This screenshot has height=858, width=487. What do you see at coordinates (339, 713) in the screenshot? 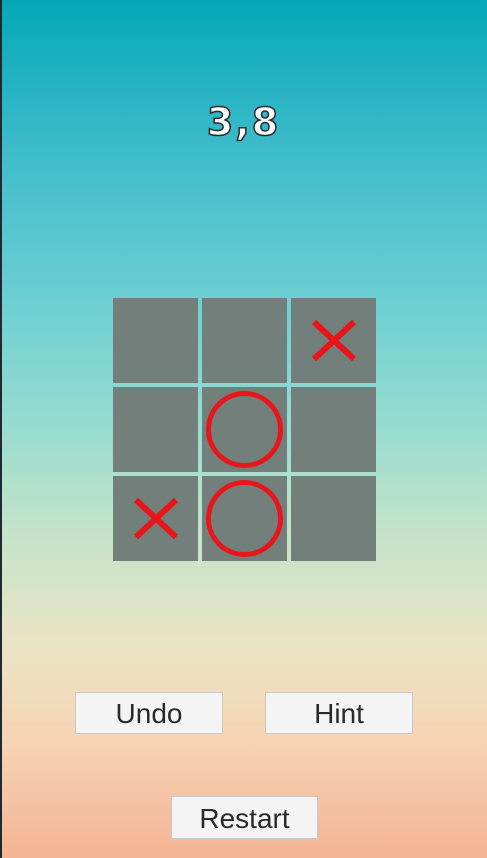
I see `hint-button: Hint` at bounding box center [339, 713].